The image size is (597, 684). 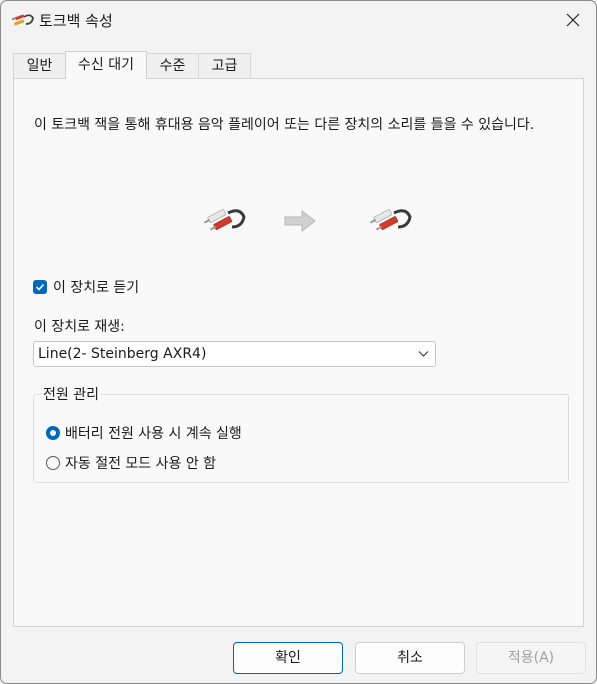 I want to click on radio-button-unselected, so click(x=53, y=463).